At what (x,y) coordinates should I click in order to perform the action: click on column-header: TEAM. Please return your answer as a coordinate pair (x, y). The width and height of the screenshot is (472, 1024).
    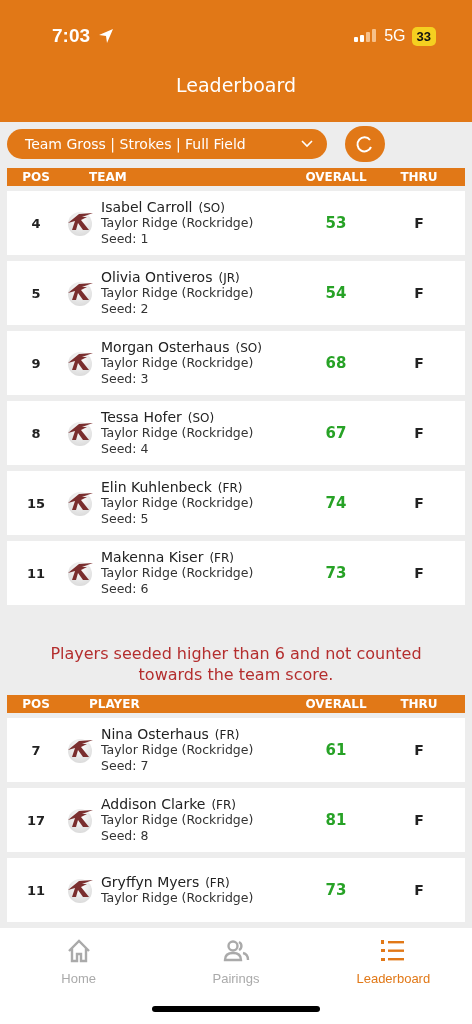
    Looking at the image, I should click on (108, 177).